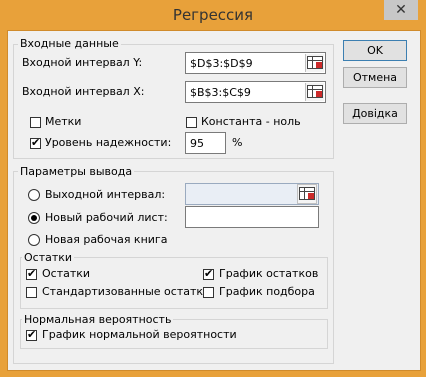  Describe the element at coordinates (255, 92) in the screenshot. I see `input-x-field: $B$3:$C$9` at that location.